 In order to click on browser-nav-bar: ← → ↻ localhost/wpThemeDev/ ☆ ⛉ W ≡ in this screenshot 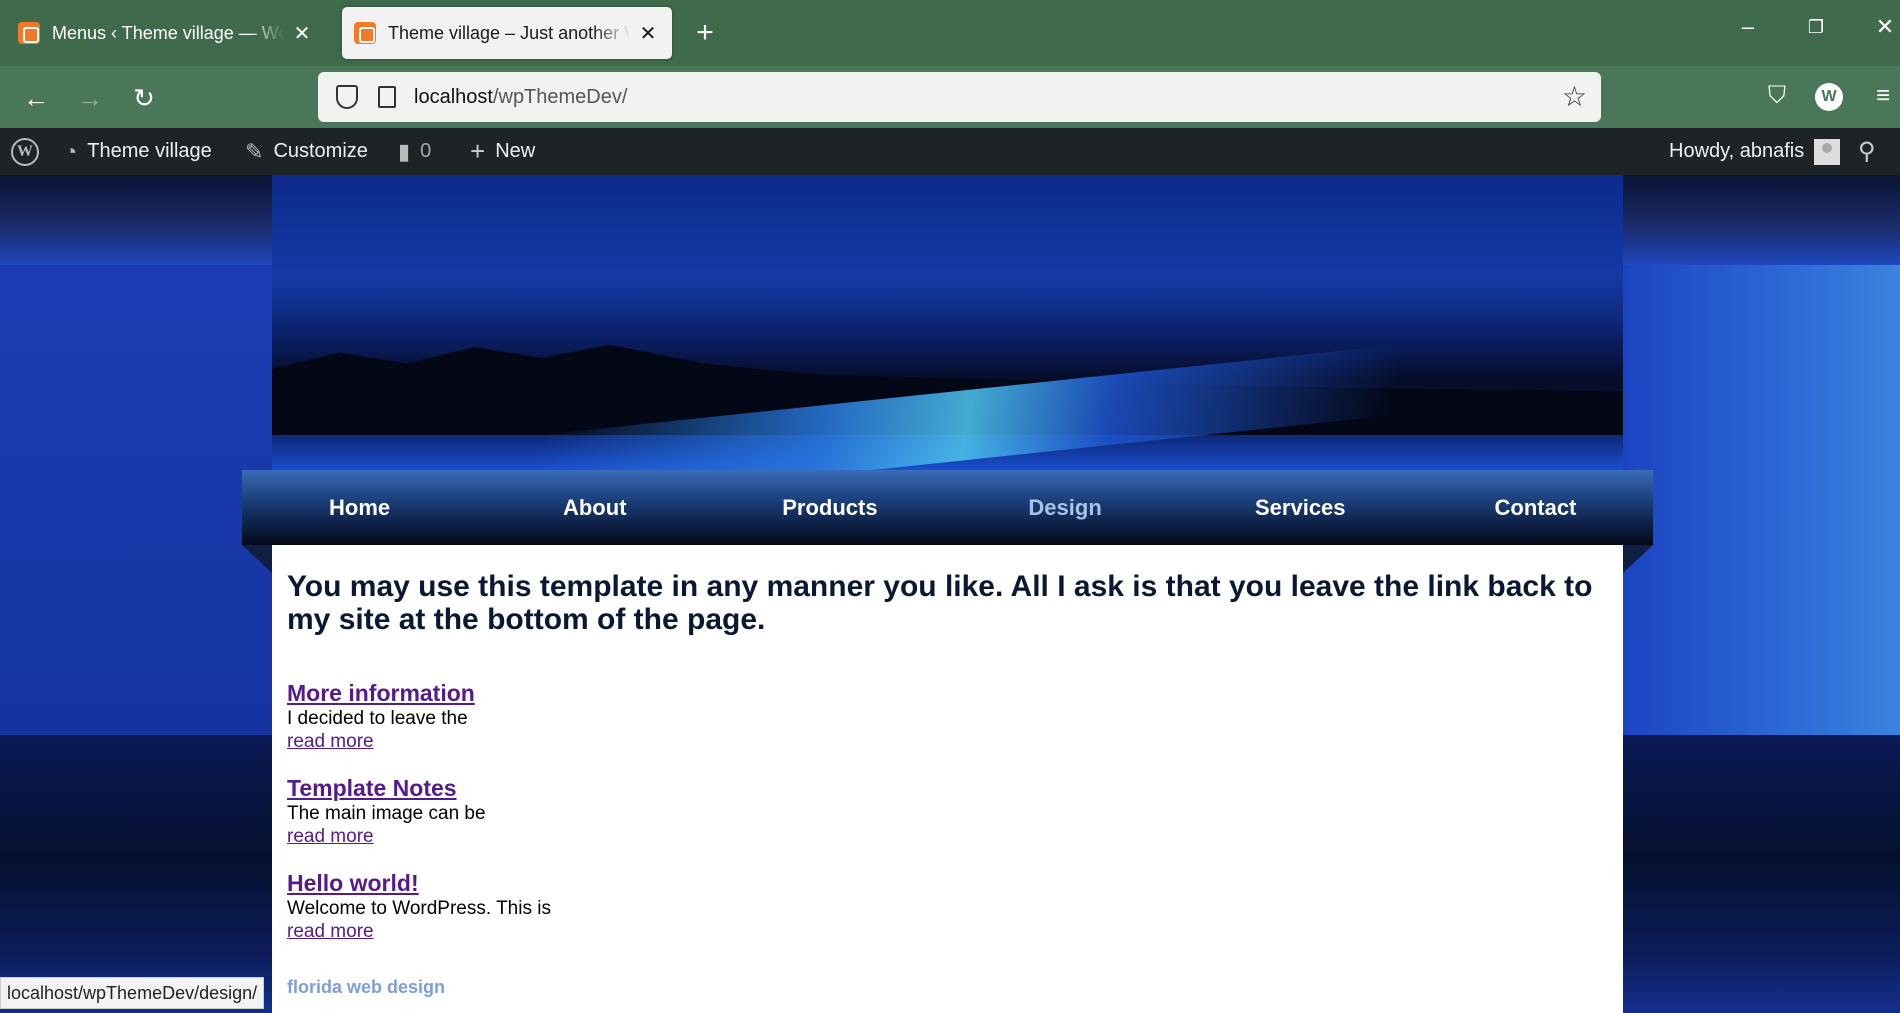, I will do `click(950, 97)`.